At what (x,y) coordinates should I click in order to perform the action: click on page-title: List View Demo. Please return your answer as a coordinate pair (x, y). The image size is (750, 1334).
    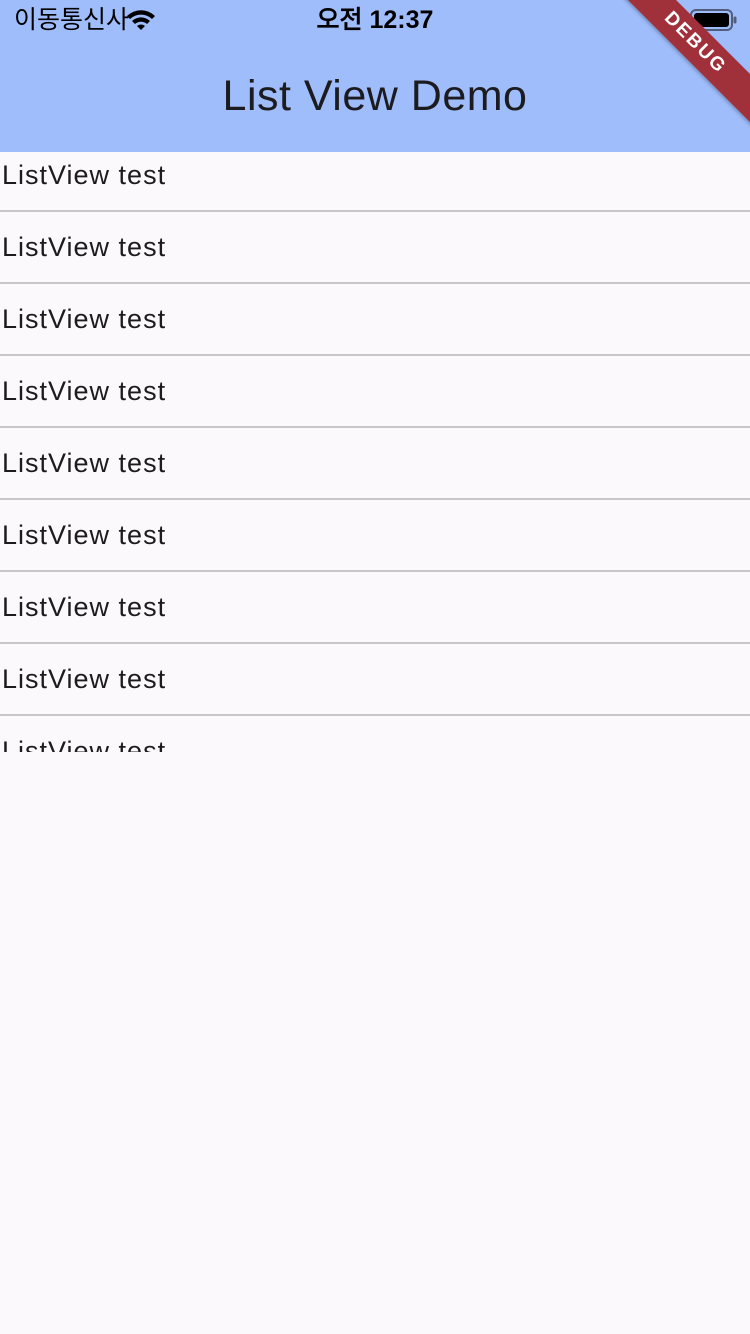
    Looking at the image, I should click on (375, 96).